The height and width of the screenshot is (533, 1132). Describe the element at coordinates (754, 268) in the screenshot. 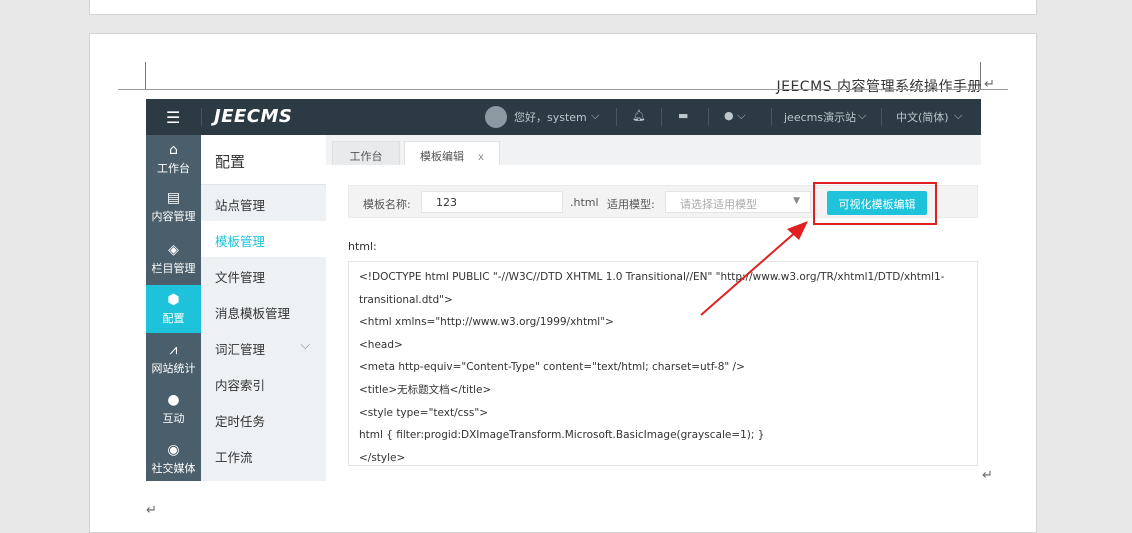

I see `annotation-arrow-icon` at that location.